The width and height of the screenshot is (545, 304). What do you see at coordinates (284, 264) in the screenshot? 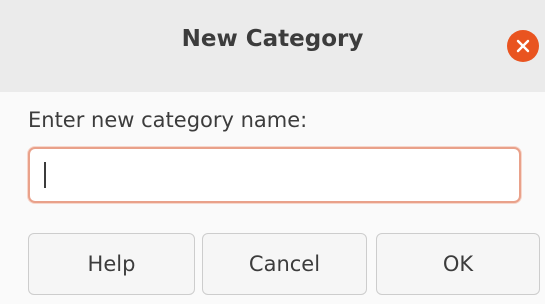
I see `cancel-button: Cancel` at bounding box center [284, 264].